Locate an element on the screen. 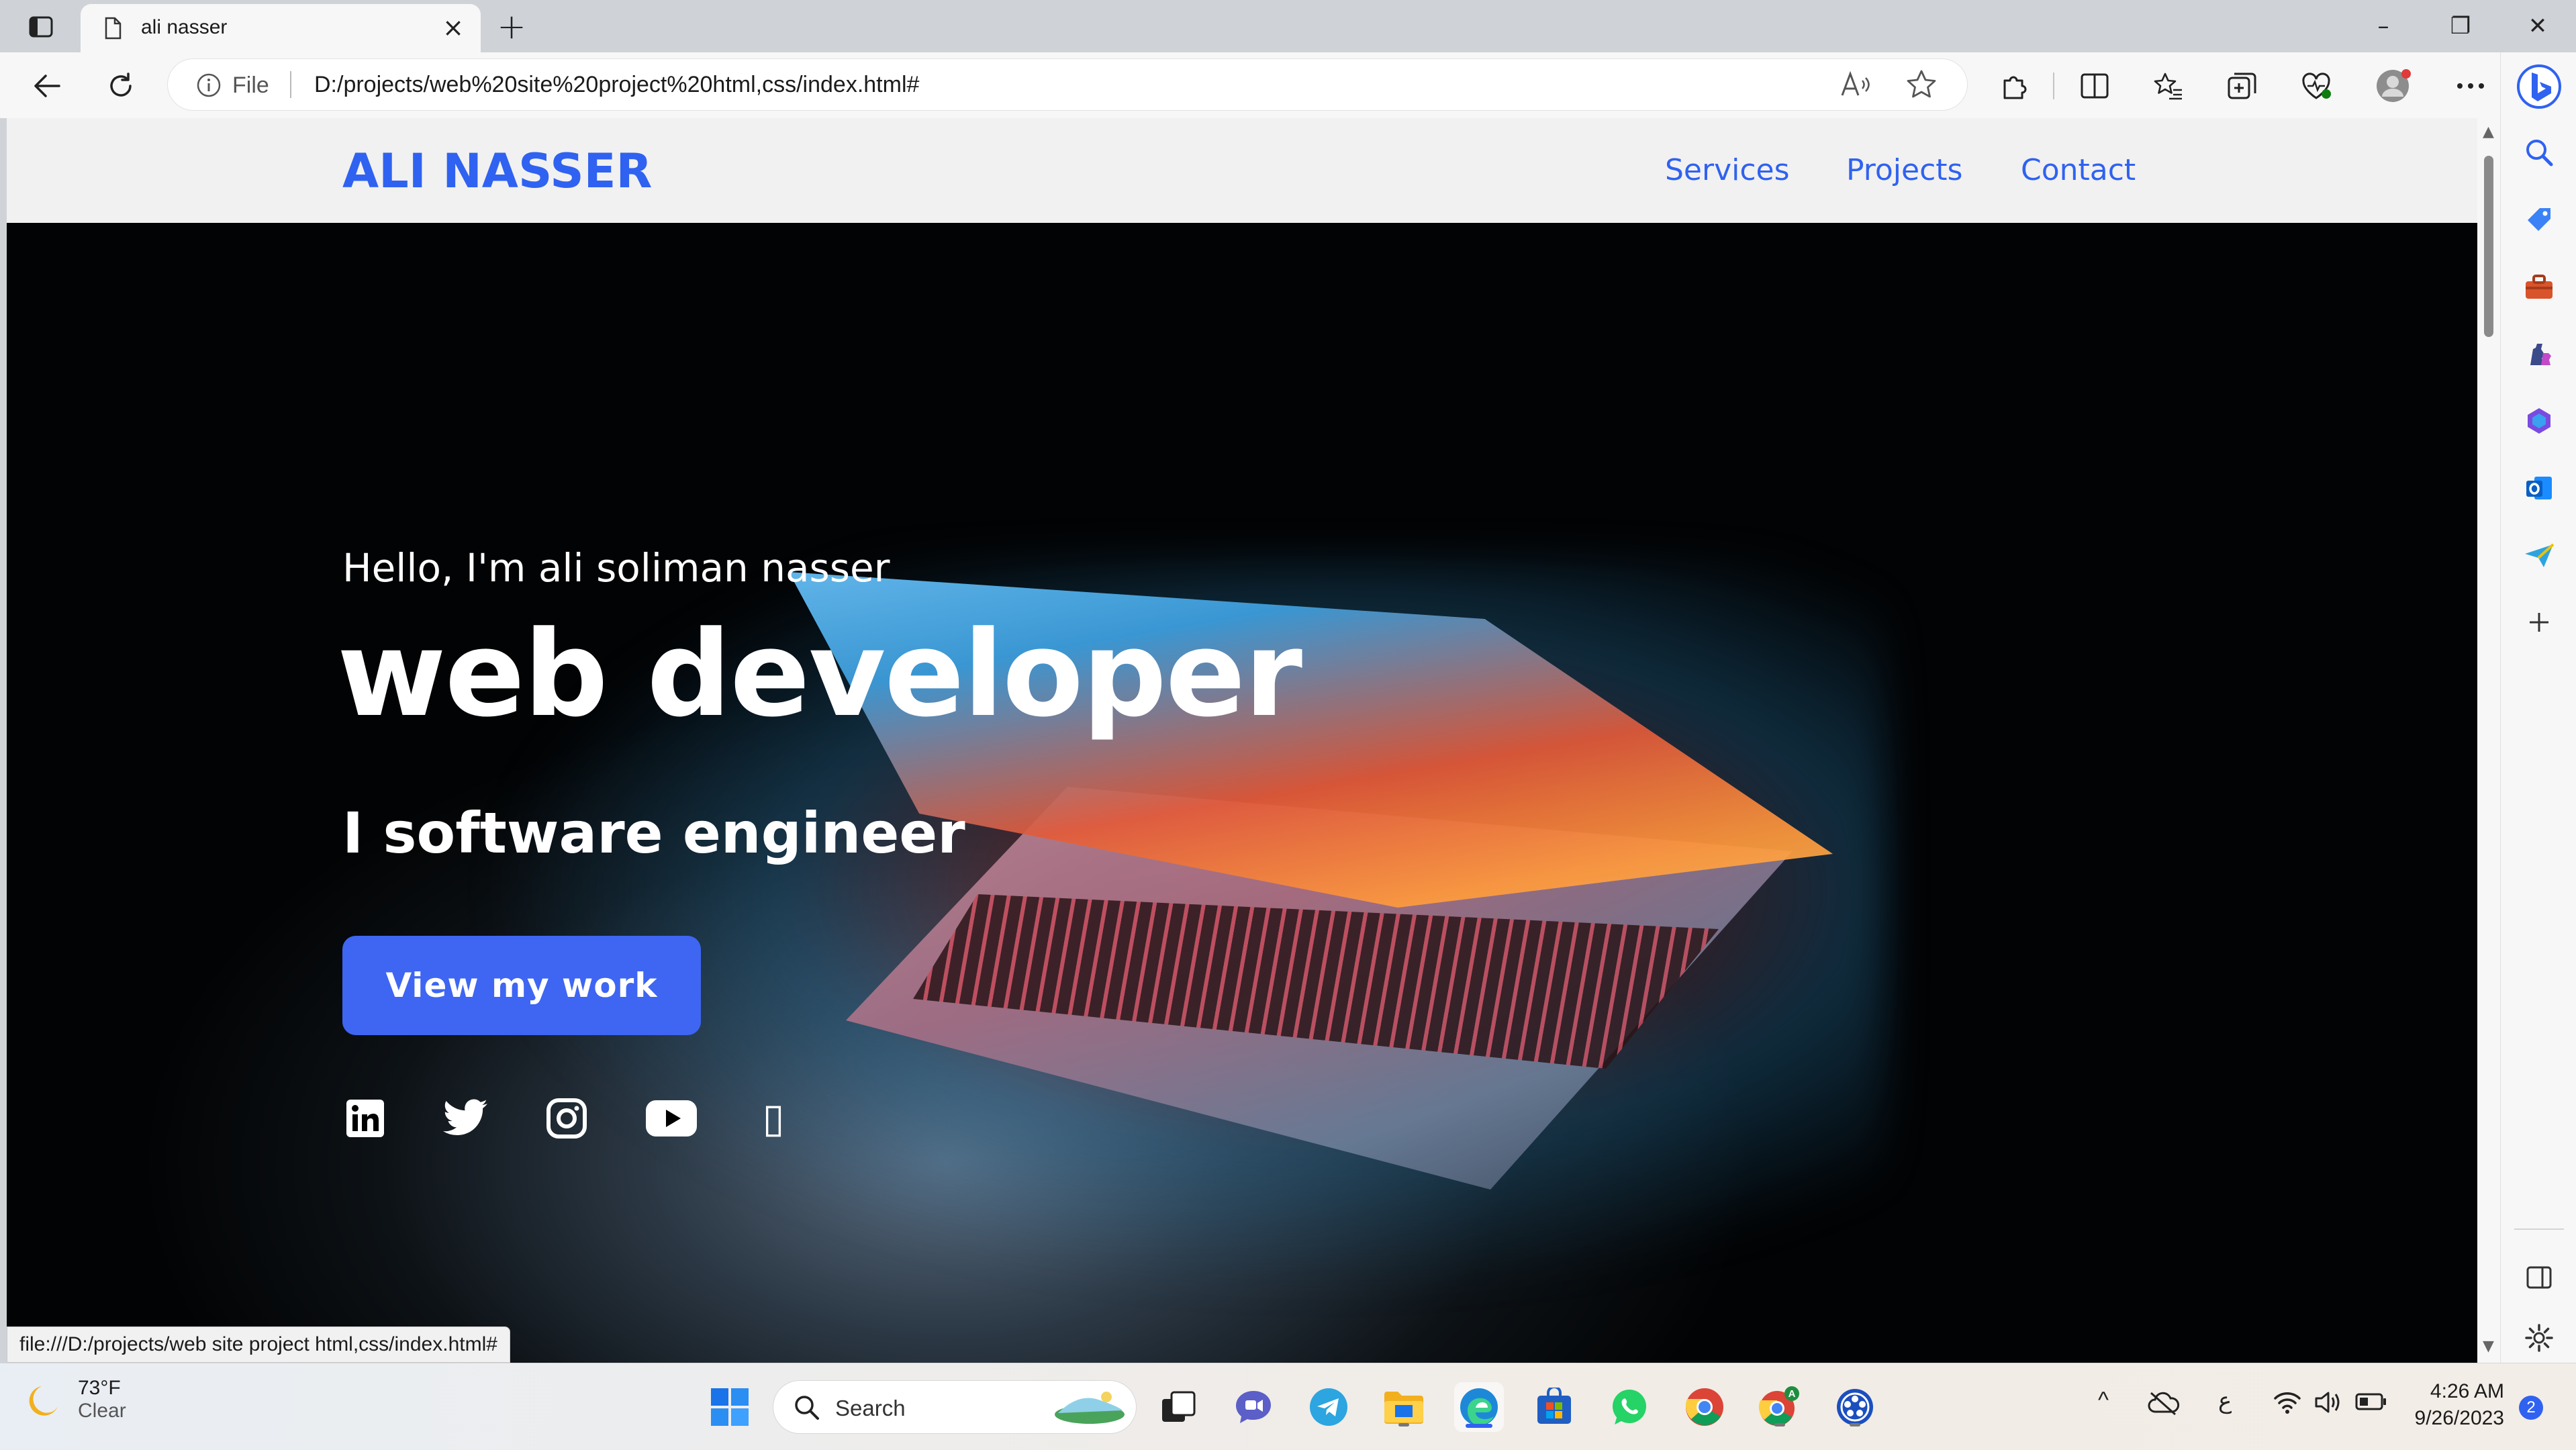  scroll-up-arrow-icon: ▲ is located at coordinates (2488, 132).